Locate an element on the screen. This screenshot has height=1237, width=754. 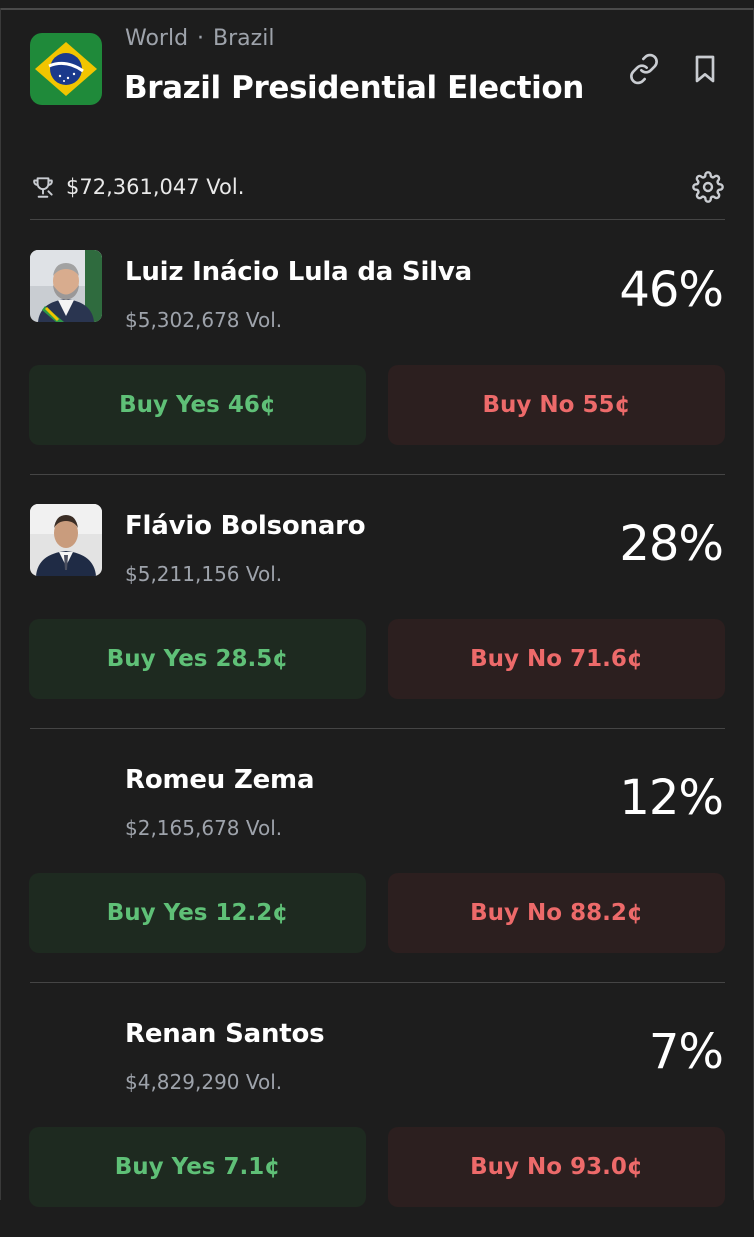
buy-no-button: Buy No 88.2¢ is located at coordinates (556, 913).